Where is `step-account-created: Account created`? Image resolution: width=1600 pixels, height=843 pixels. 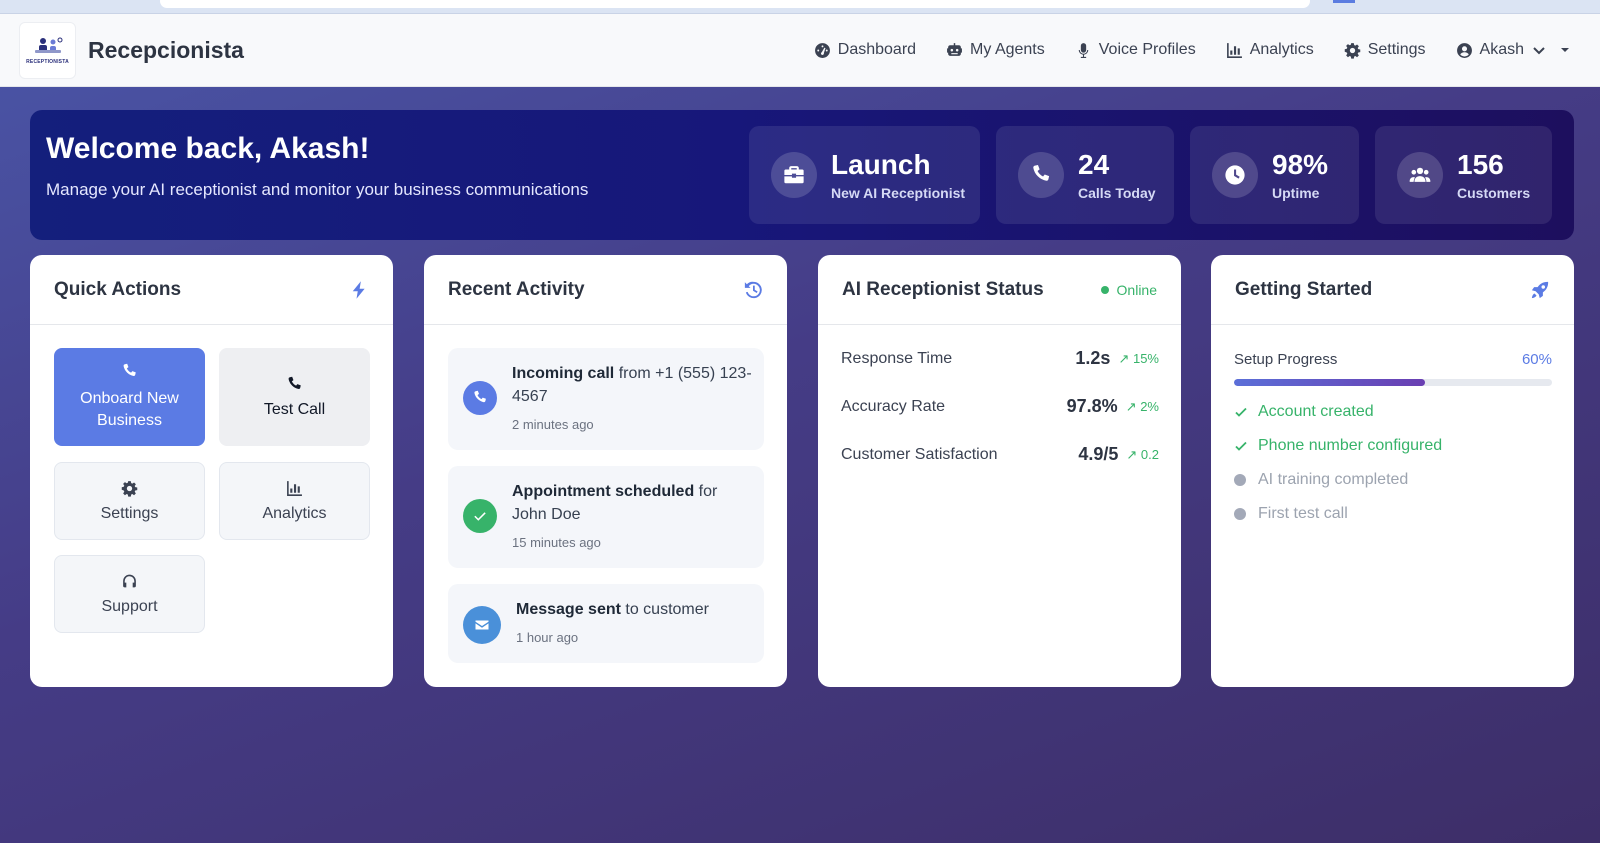
step-account-created: Account created is located at coordinates (1304, 412).